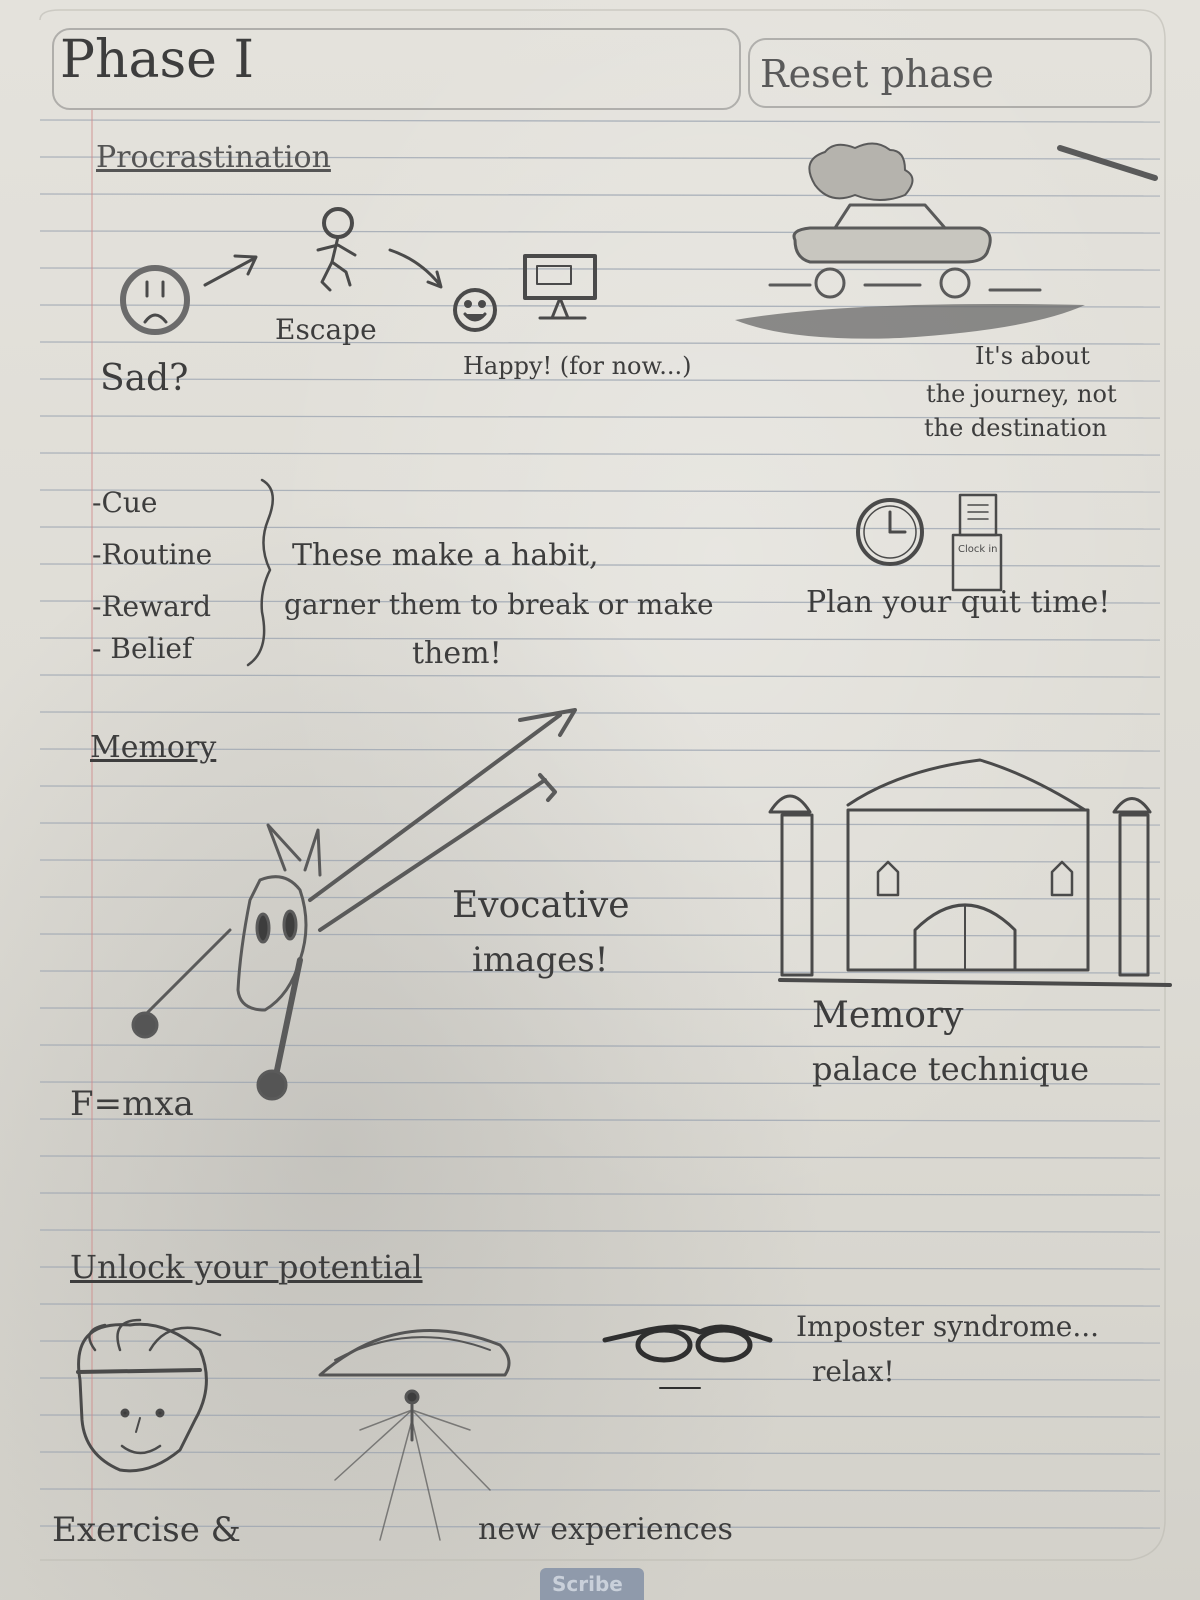  I want to click on donkey-icon, so click(354, 904).